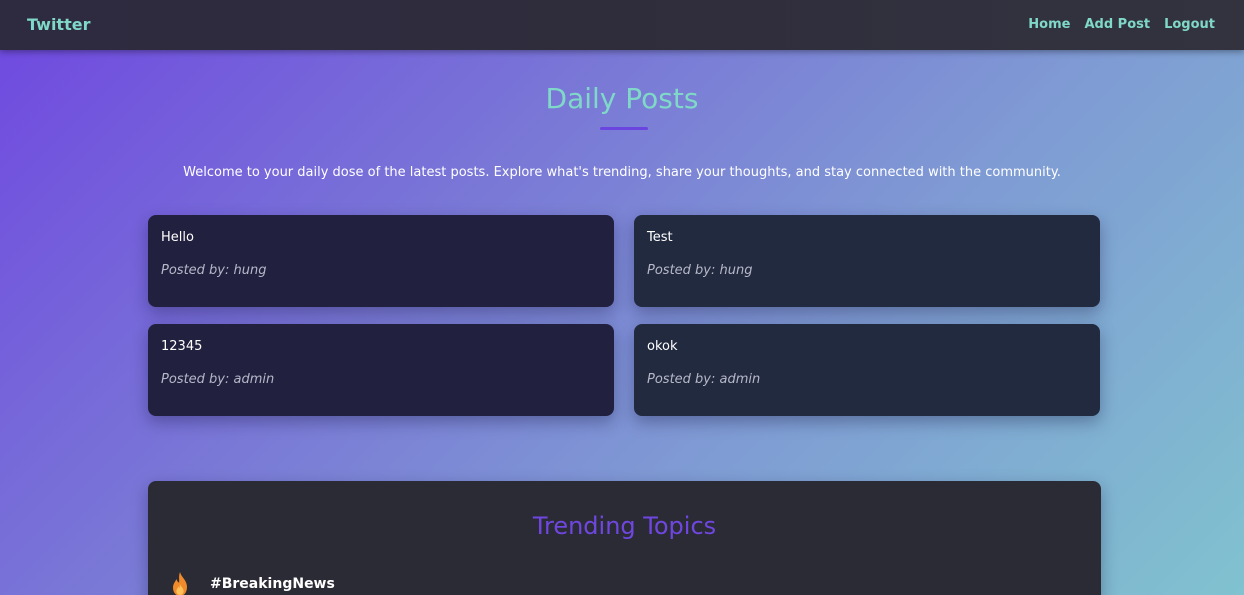 This screenshot has height=595, width=1244. I want to click on nav-home-link: Home, so click(1049, 24).